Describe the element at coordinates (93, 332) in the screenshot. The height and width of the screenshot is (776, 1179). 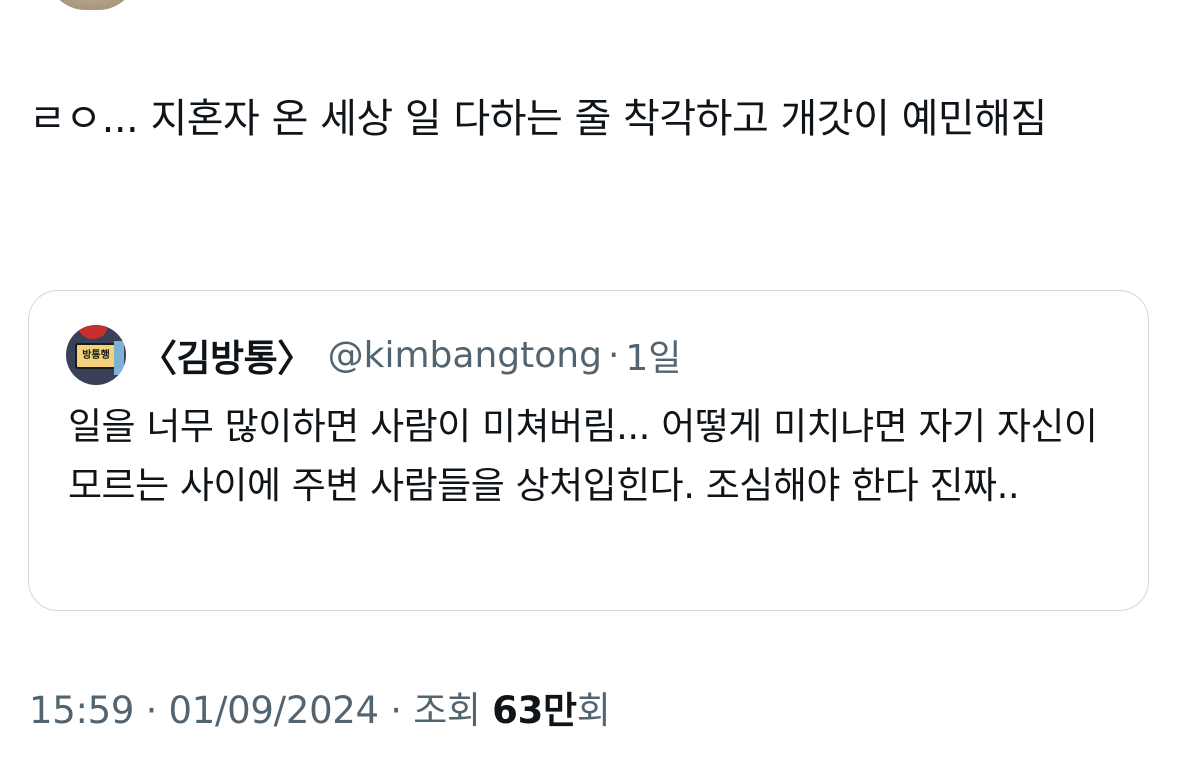
I see `avatar-hat-shape` at that location.